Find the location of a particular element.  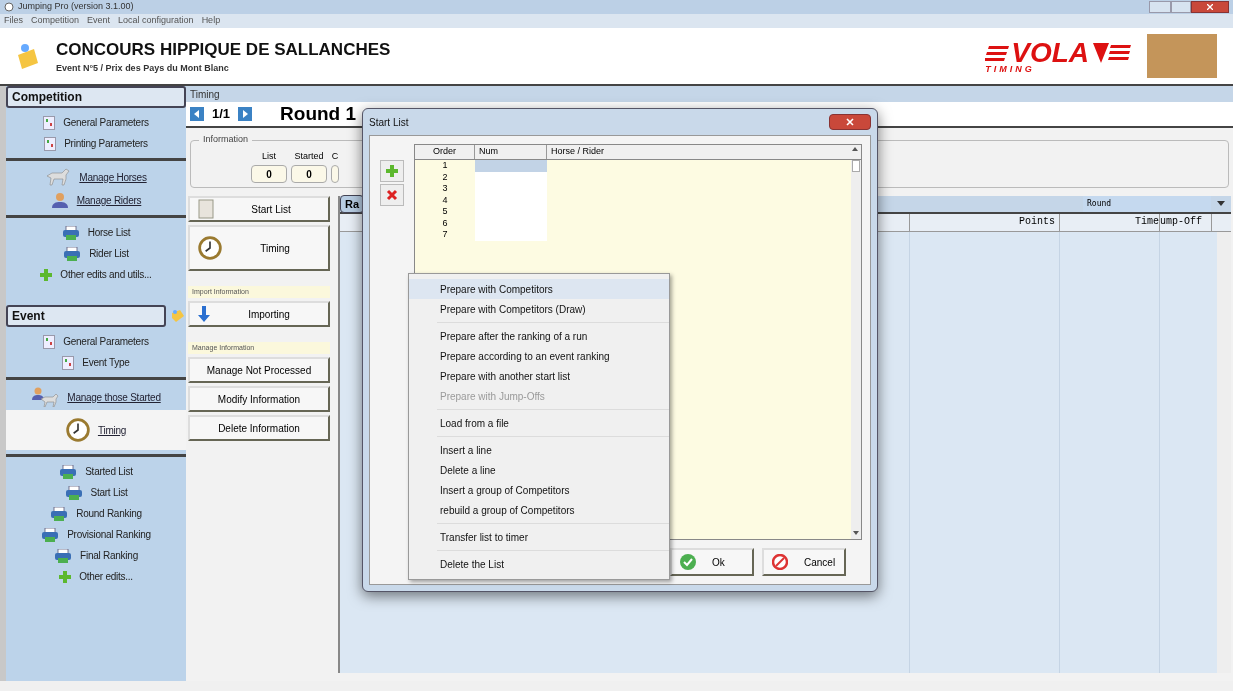

action-button: Modify Information is located at coordinates (259, 399).